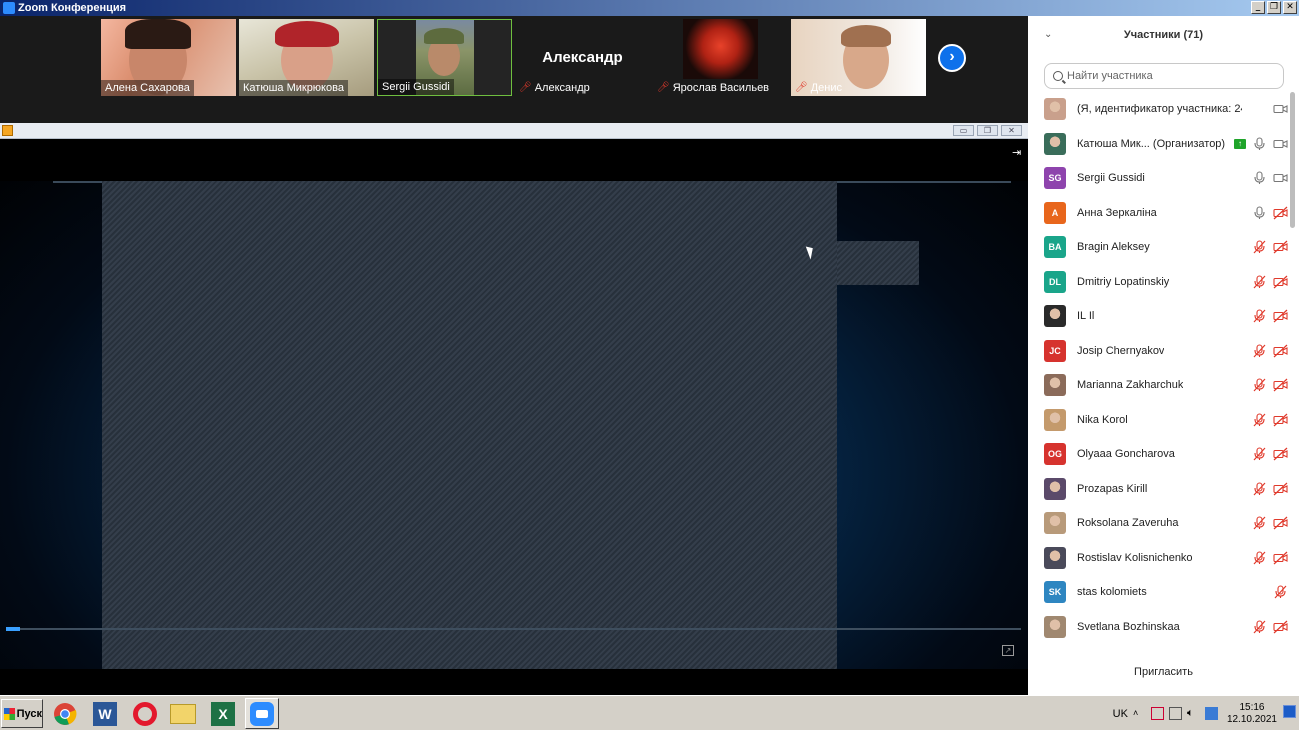 The image size is (1299, 730). I want to click on participant-row: SK stas kolomiets, so click(1159, 592).